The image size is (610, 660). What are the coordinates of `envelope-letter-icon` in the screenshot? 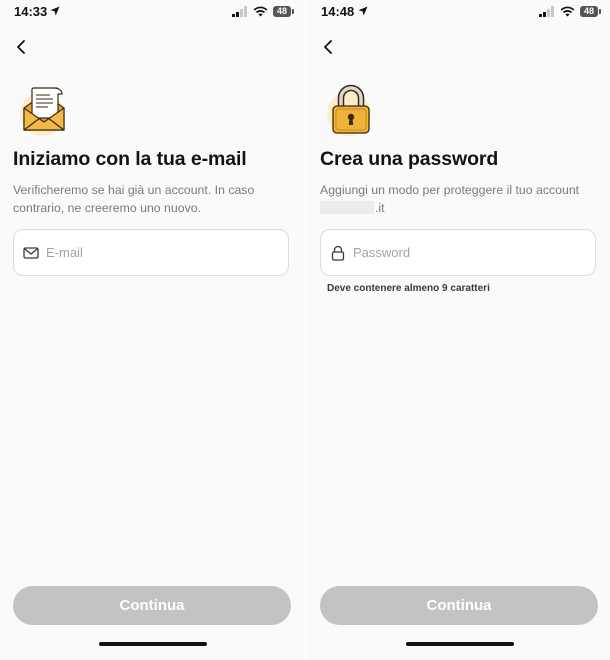 It's located at (42, 111).